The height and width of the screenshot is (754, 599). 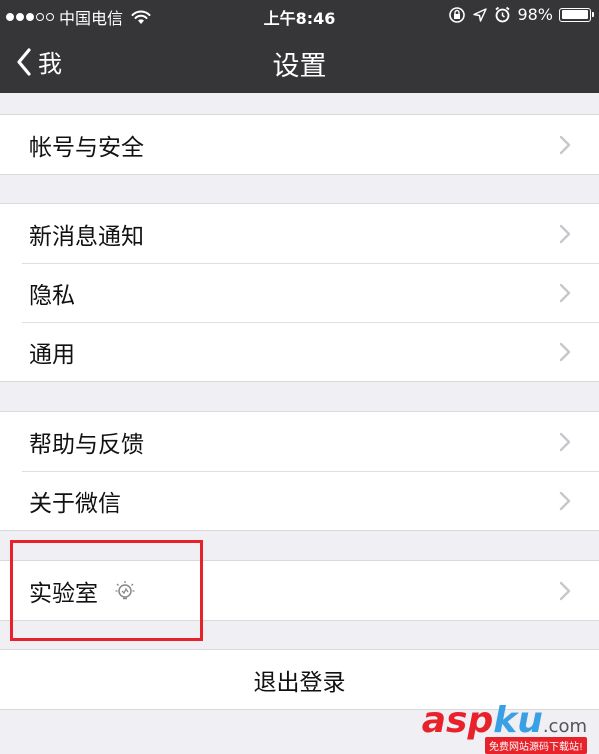 I want to click on settings-item-new-message-notification: 新消息通知, so click(x=299, y=233).